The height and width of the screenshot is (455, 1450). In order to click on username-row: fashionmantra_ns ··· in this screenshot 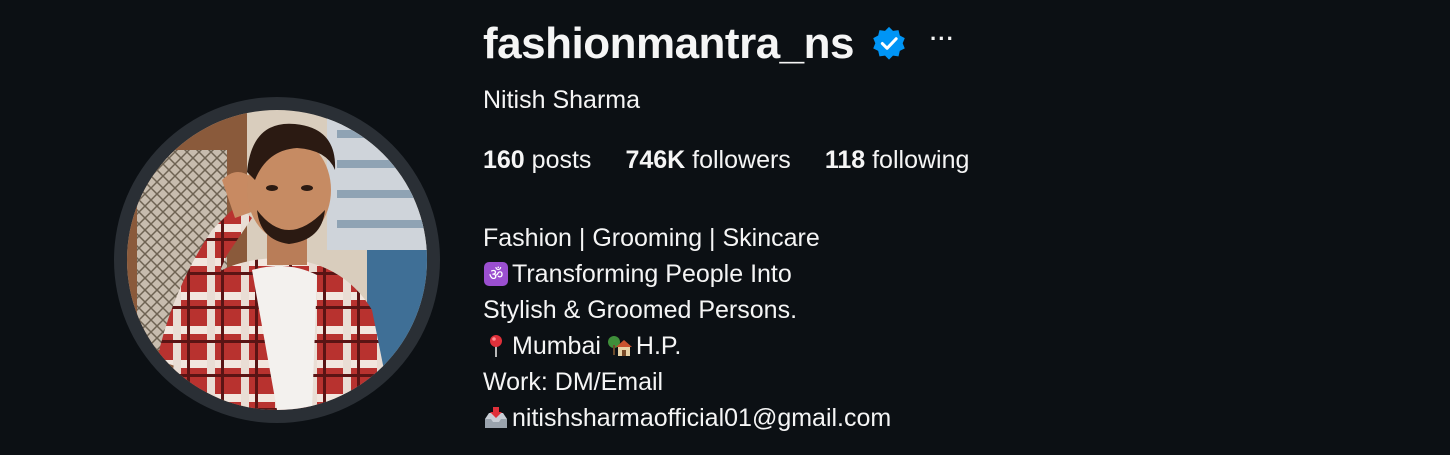, I will do `click(719, 44)`.